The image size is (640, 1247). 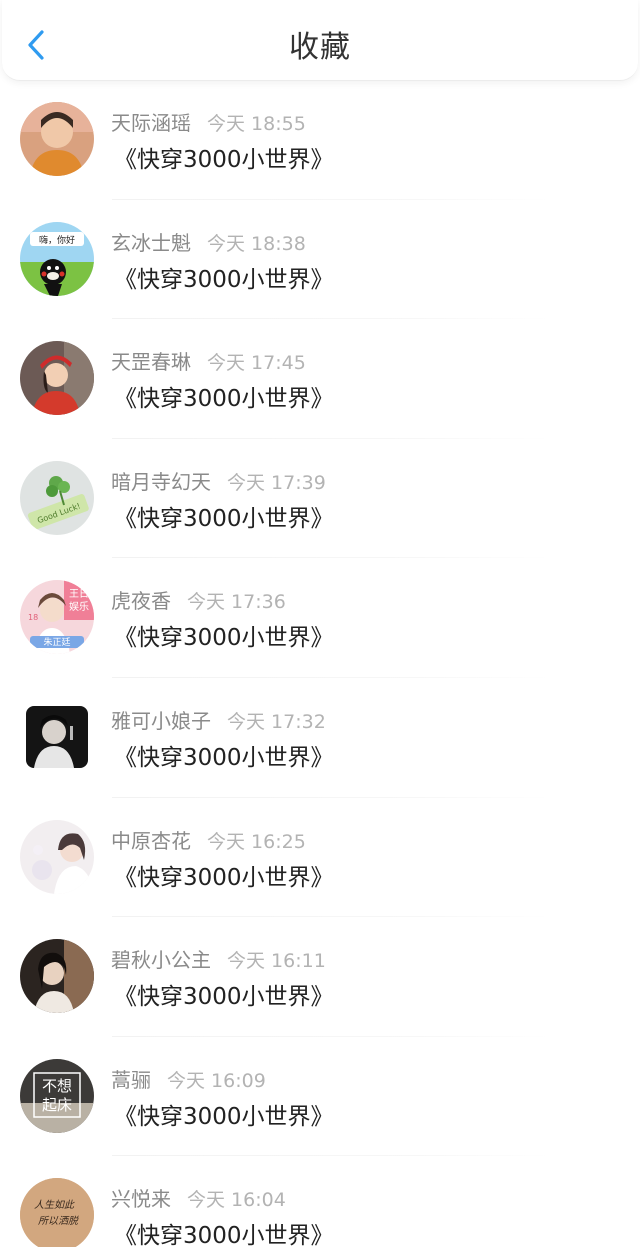 I want to click on avatar-caption: 所以洒脱, so click(x=58, y=1221).